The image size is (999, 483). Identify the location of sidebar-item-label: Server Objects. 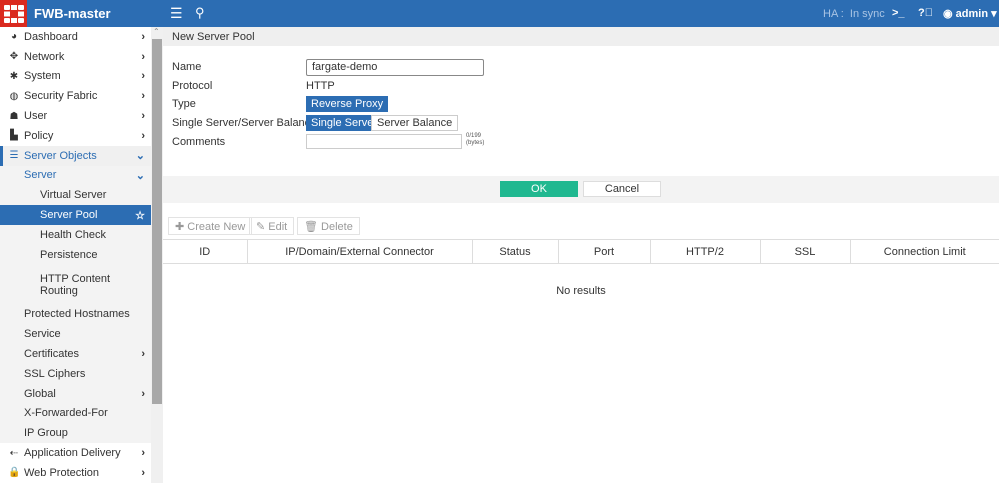
(60, 155).